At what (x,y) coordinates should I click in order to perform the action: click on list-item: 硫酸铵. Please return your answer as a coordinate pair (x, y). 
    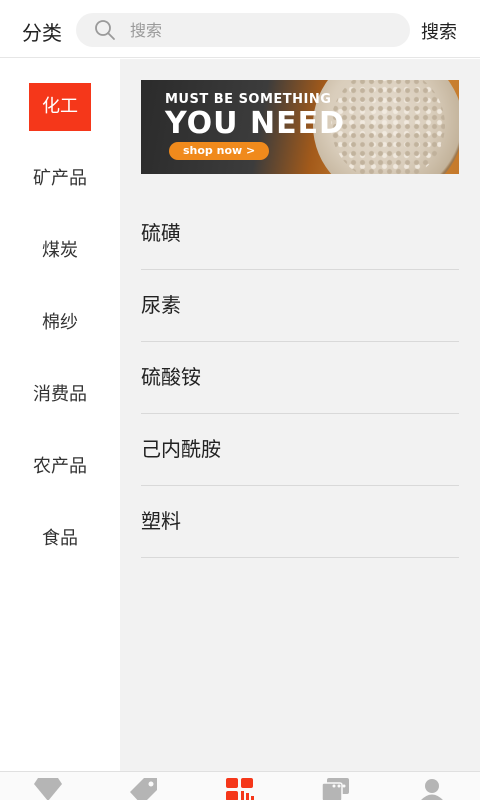
    Looking at the image, I should click on (300, 378).